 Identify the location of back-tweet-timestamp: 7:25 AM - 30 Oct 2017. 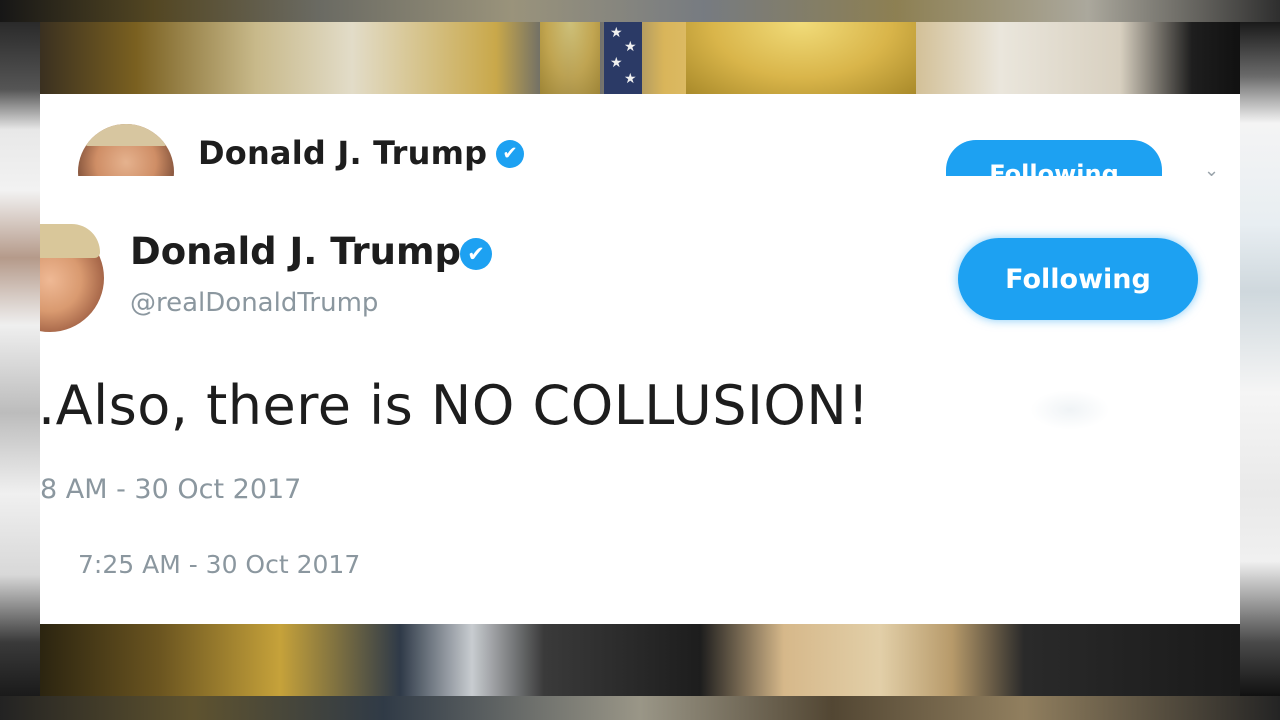
(219, 564).